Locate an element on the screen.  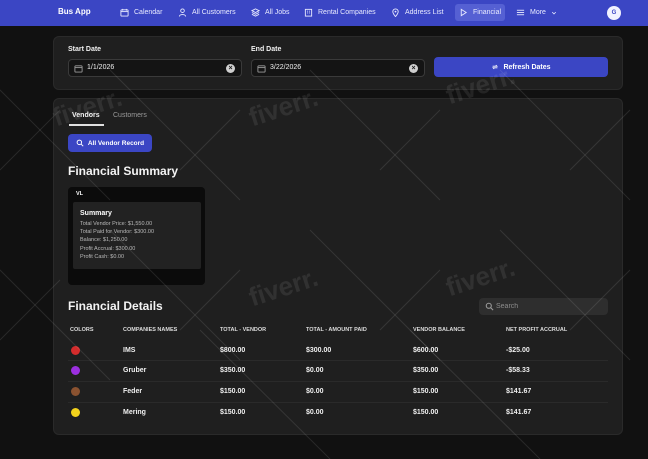
summary-title: Summary is located at coordinates (96, 213).